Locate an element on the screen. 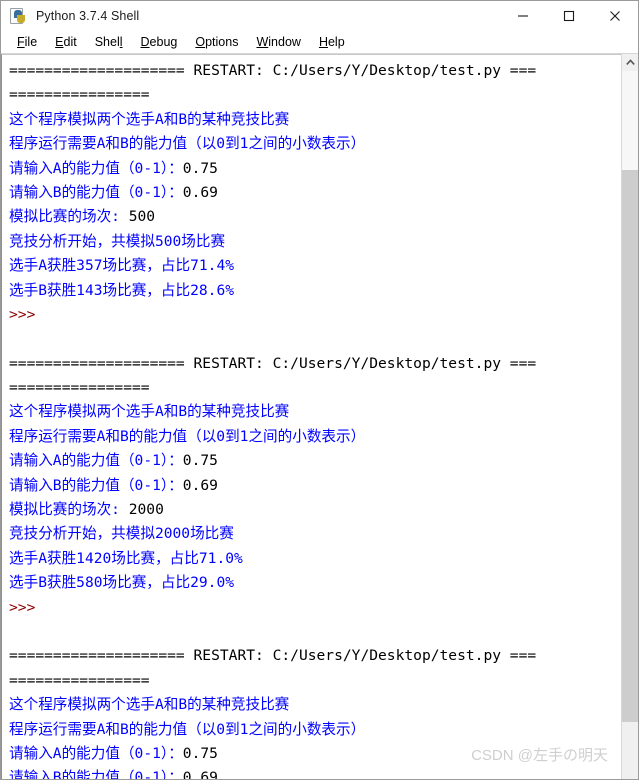  vertical-scrollbar is located at coordinates (629, 416).